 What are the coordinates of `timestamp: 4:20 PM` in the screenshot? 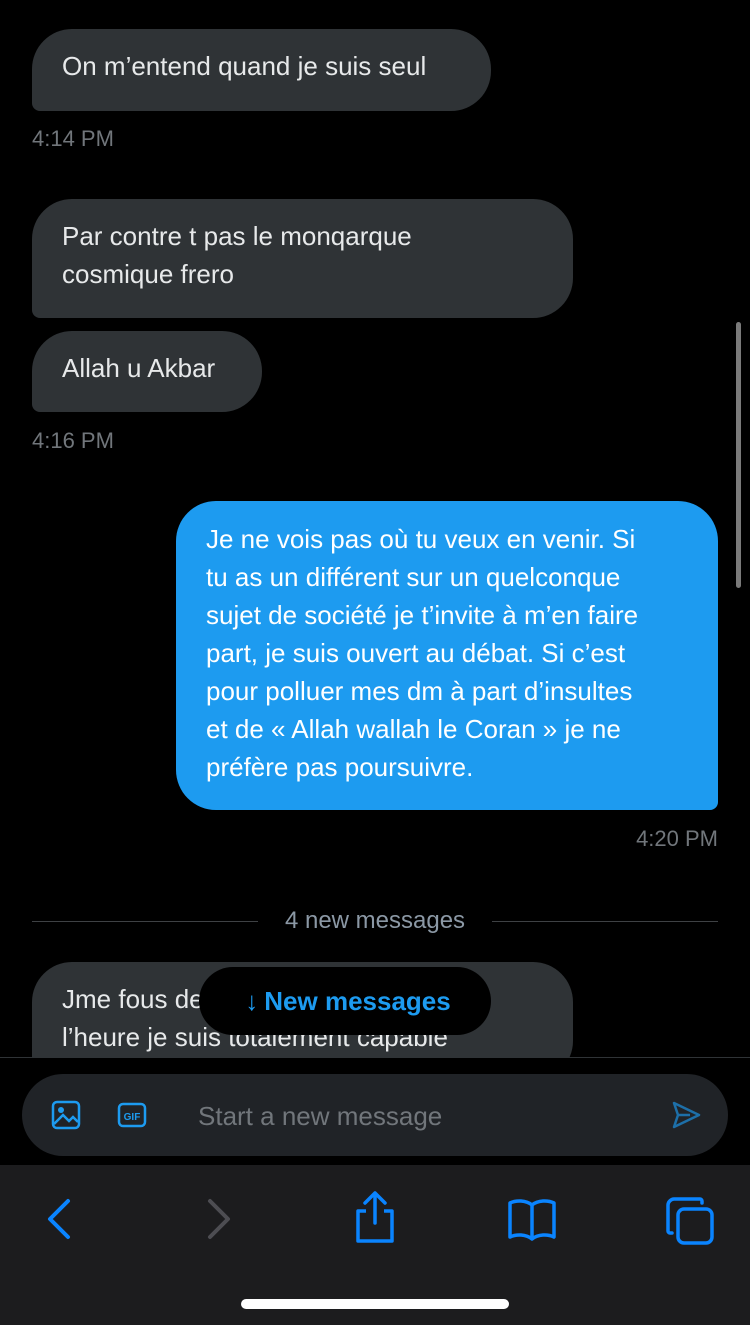 It's located at (677, 838).